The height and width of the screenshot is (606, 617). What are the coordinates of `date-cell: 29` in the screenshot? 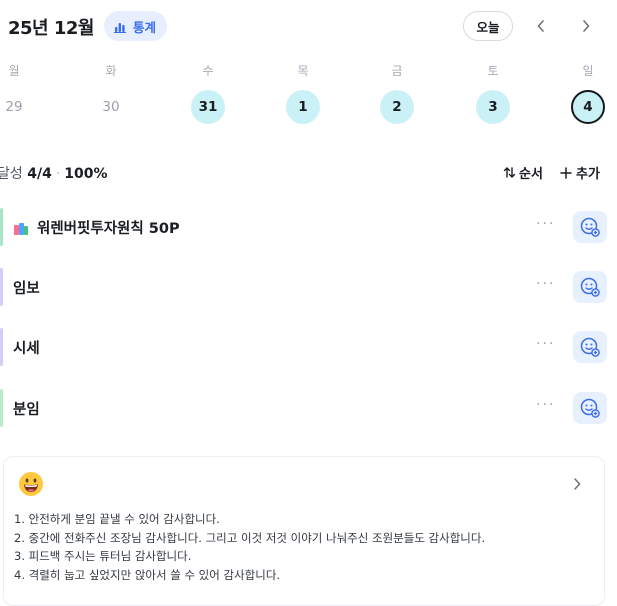 It's located at (15, 107).